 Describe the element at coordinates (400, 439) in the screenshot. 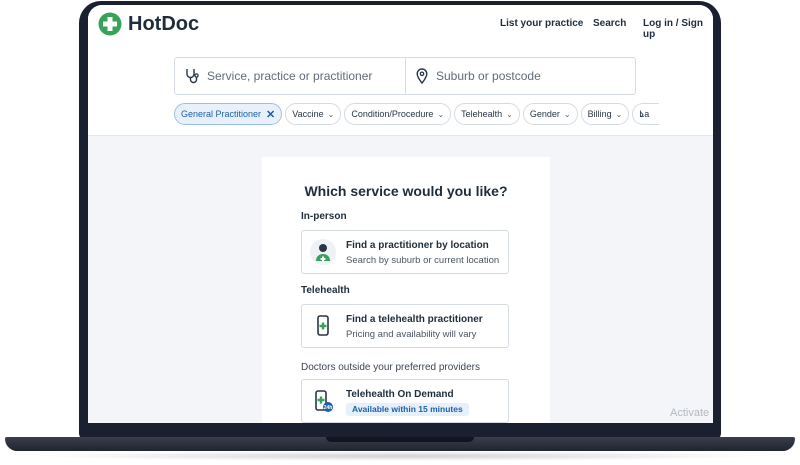

I see `laptop-notch` at that location.